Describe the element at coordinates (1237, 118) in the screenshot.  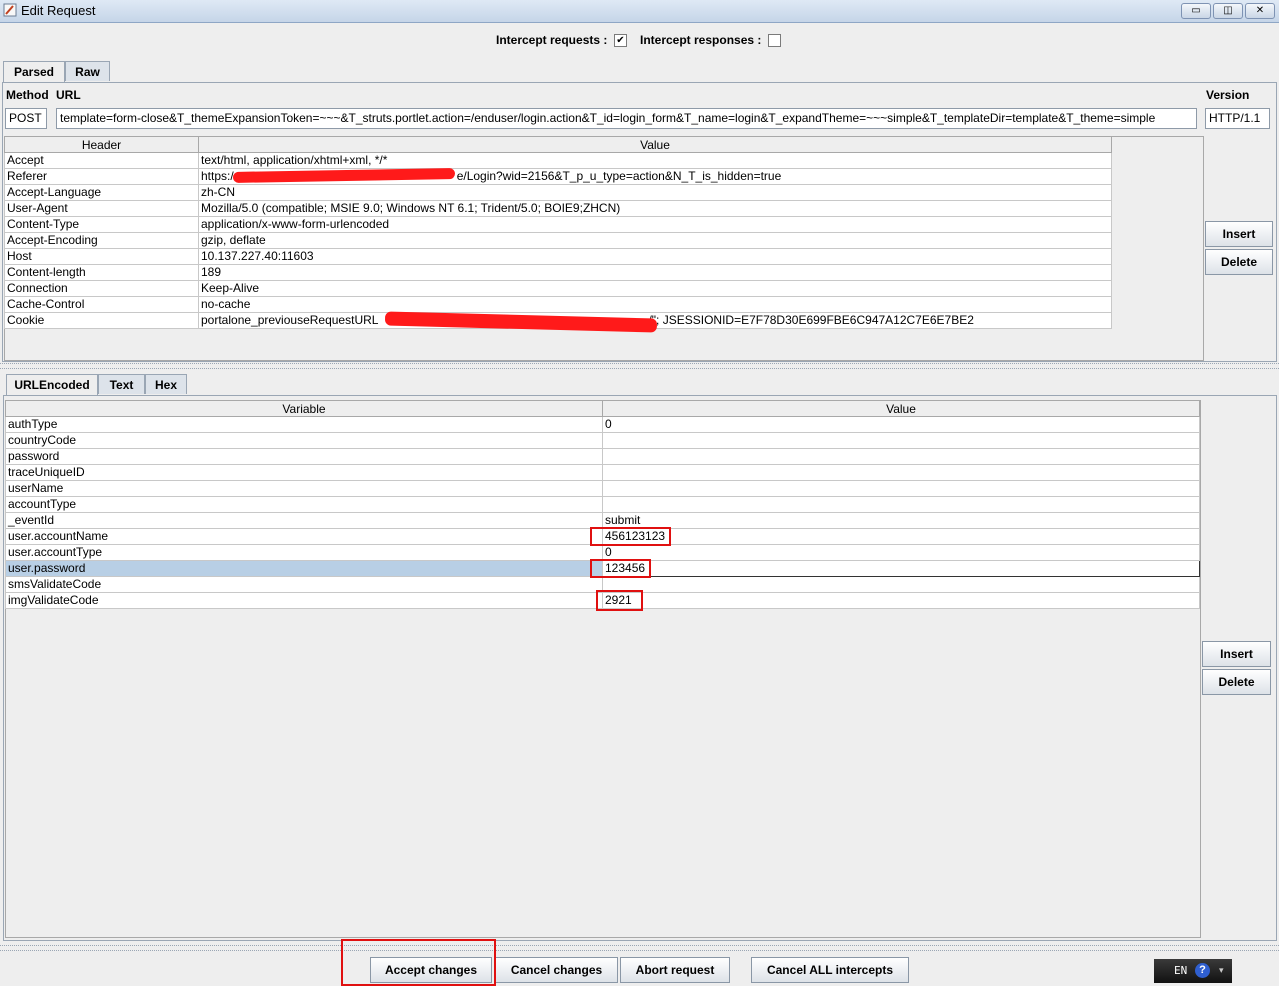
I see `version-field: HTTP/1.1` at that location.